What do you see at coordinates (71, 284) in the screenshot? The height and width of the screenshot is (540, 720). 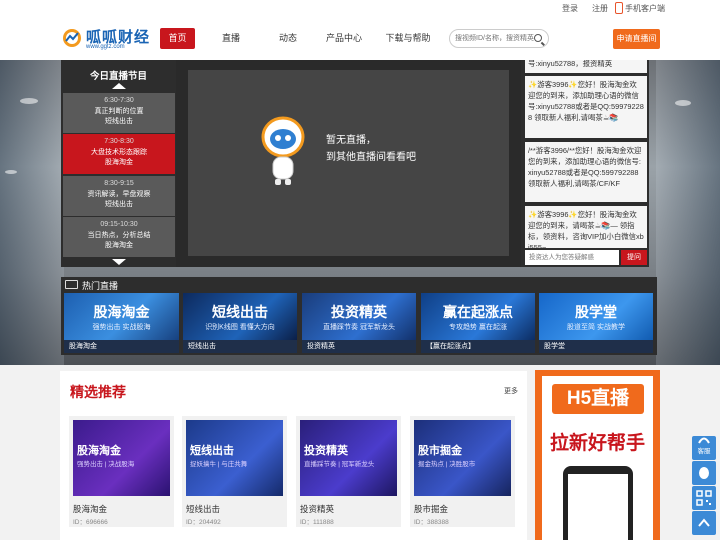 I see `camera-icon` at bounding box center [71, 284].